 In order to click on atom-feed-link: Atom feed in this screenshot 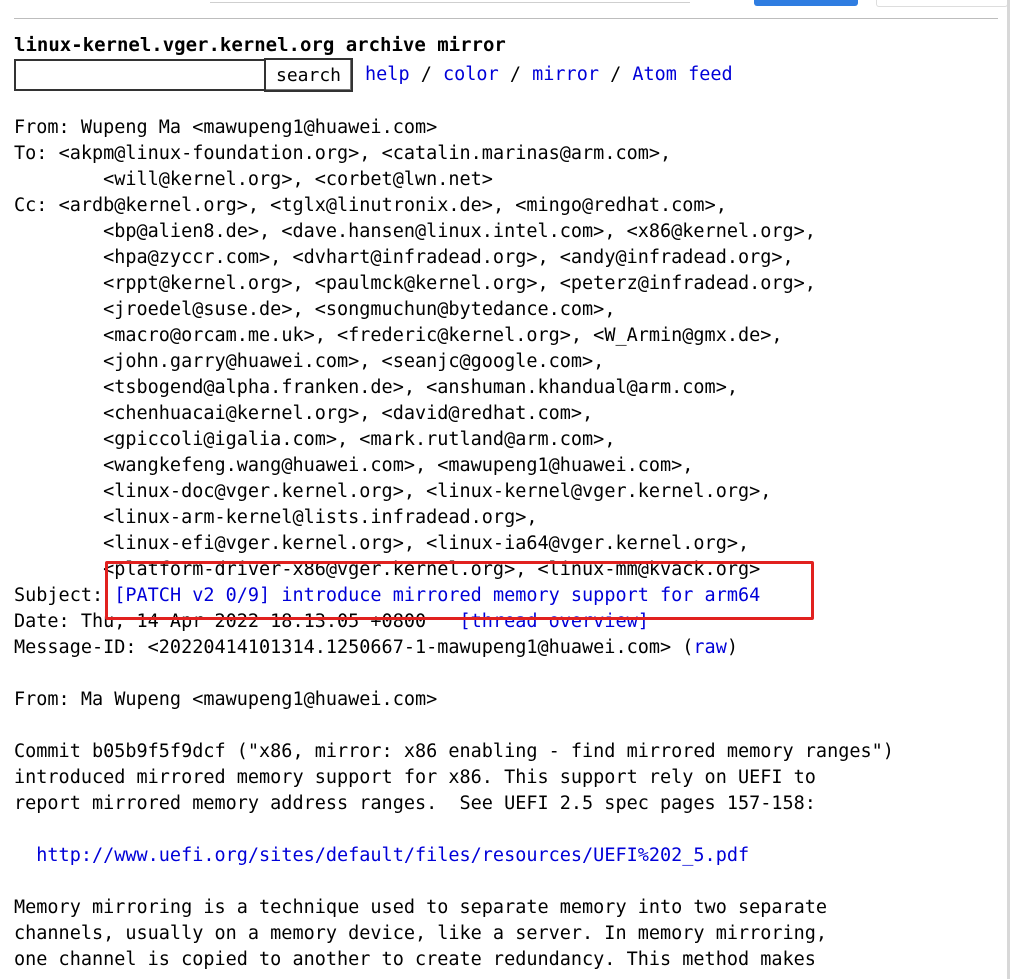, I will do `click(682, 74)`.